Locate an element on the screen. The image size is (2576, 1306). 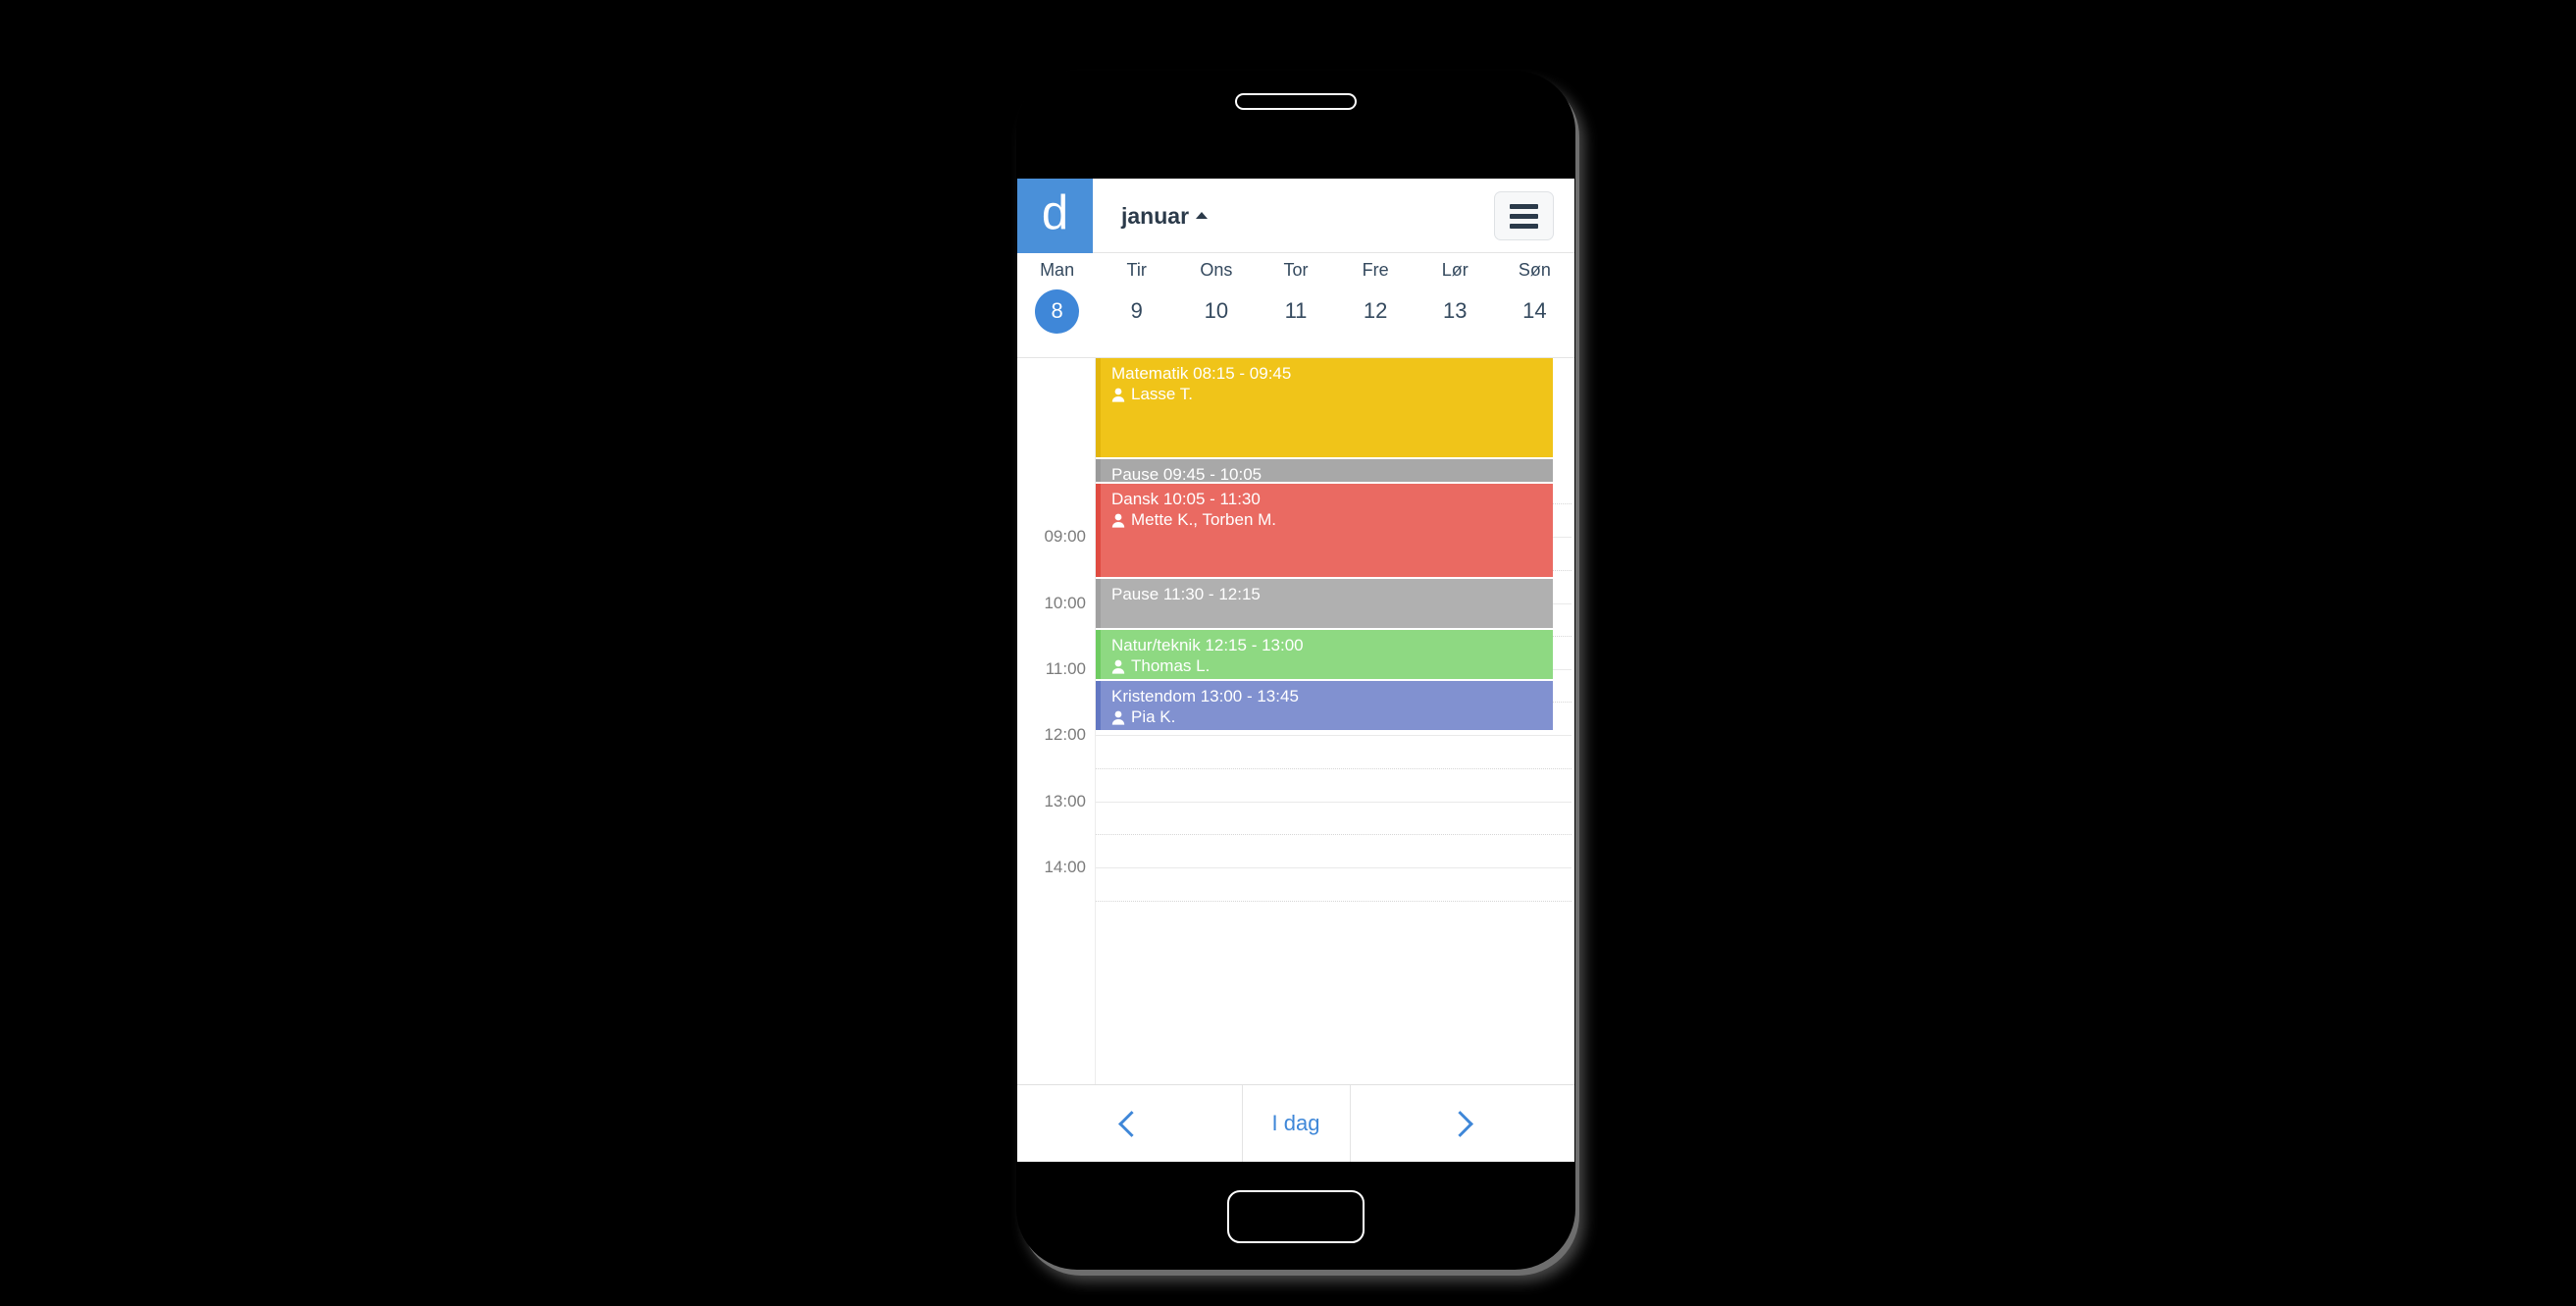
day-number-label: 9 is located at coordinates (1136, 310).